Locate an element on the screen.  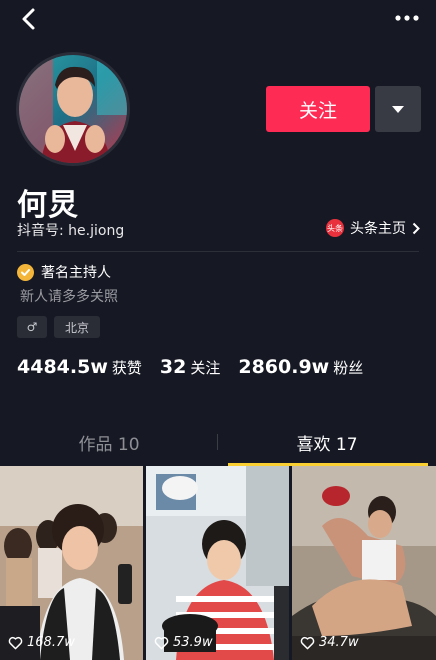
following-count: 32 is located at coordinates (173, 367).